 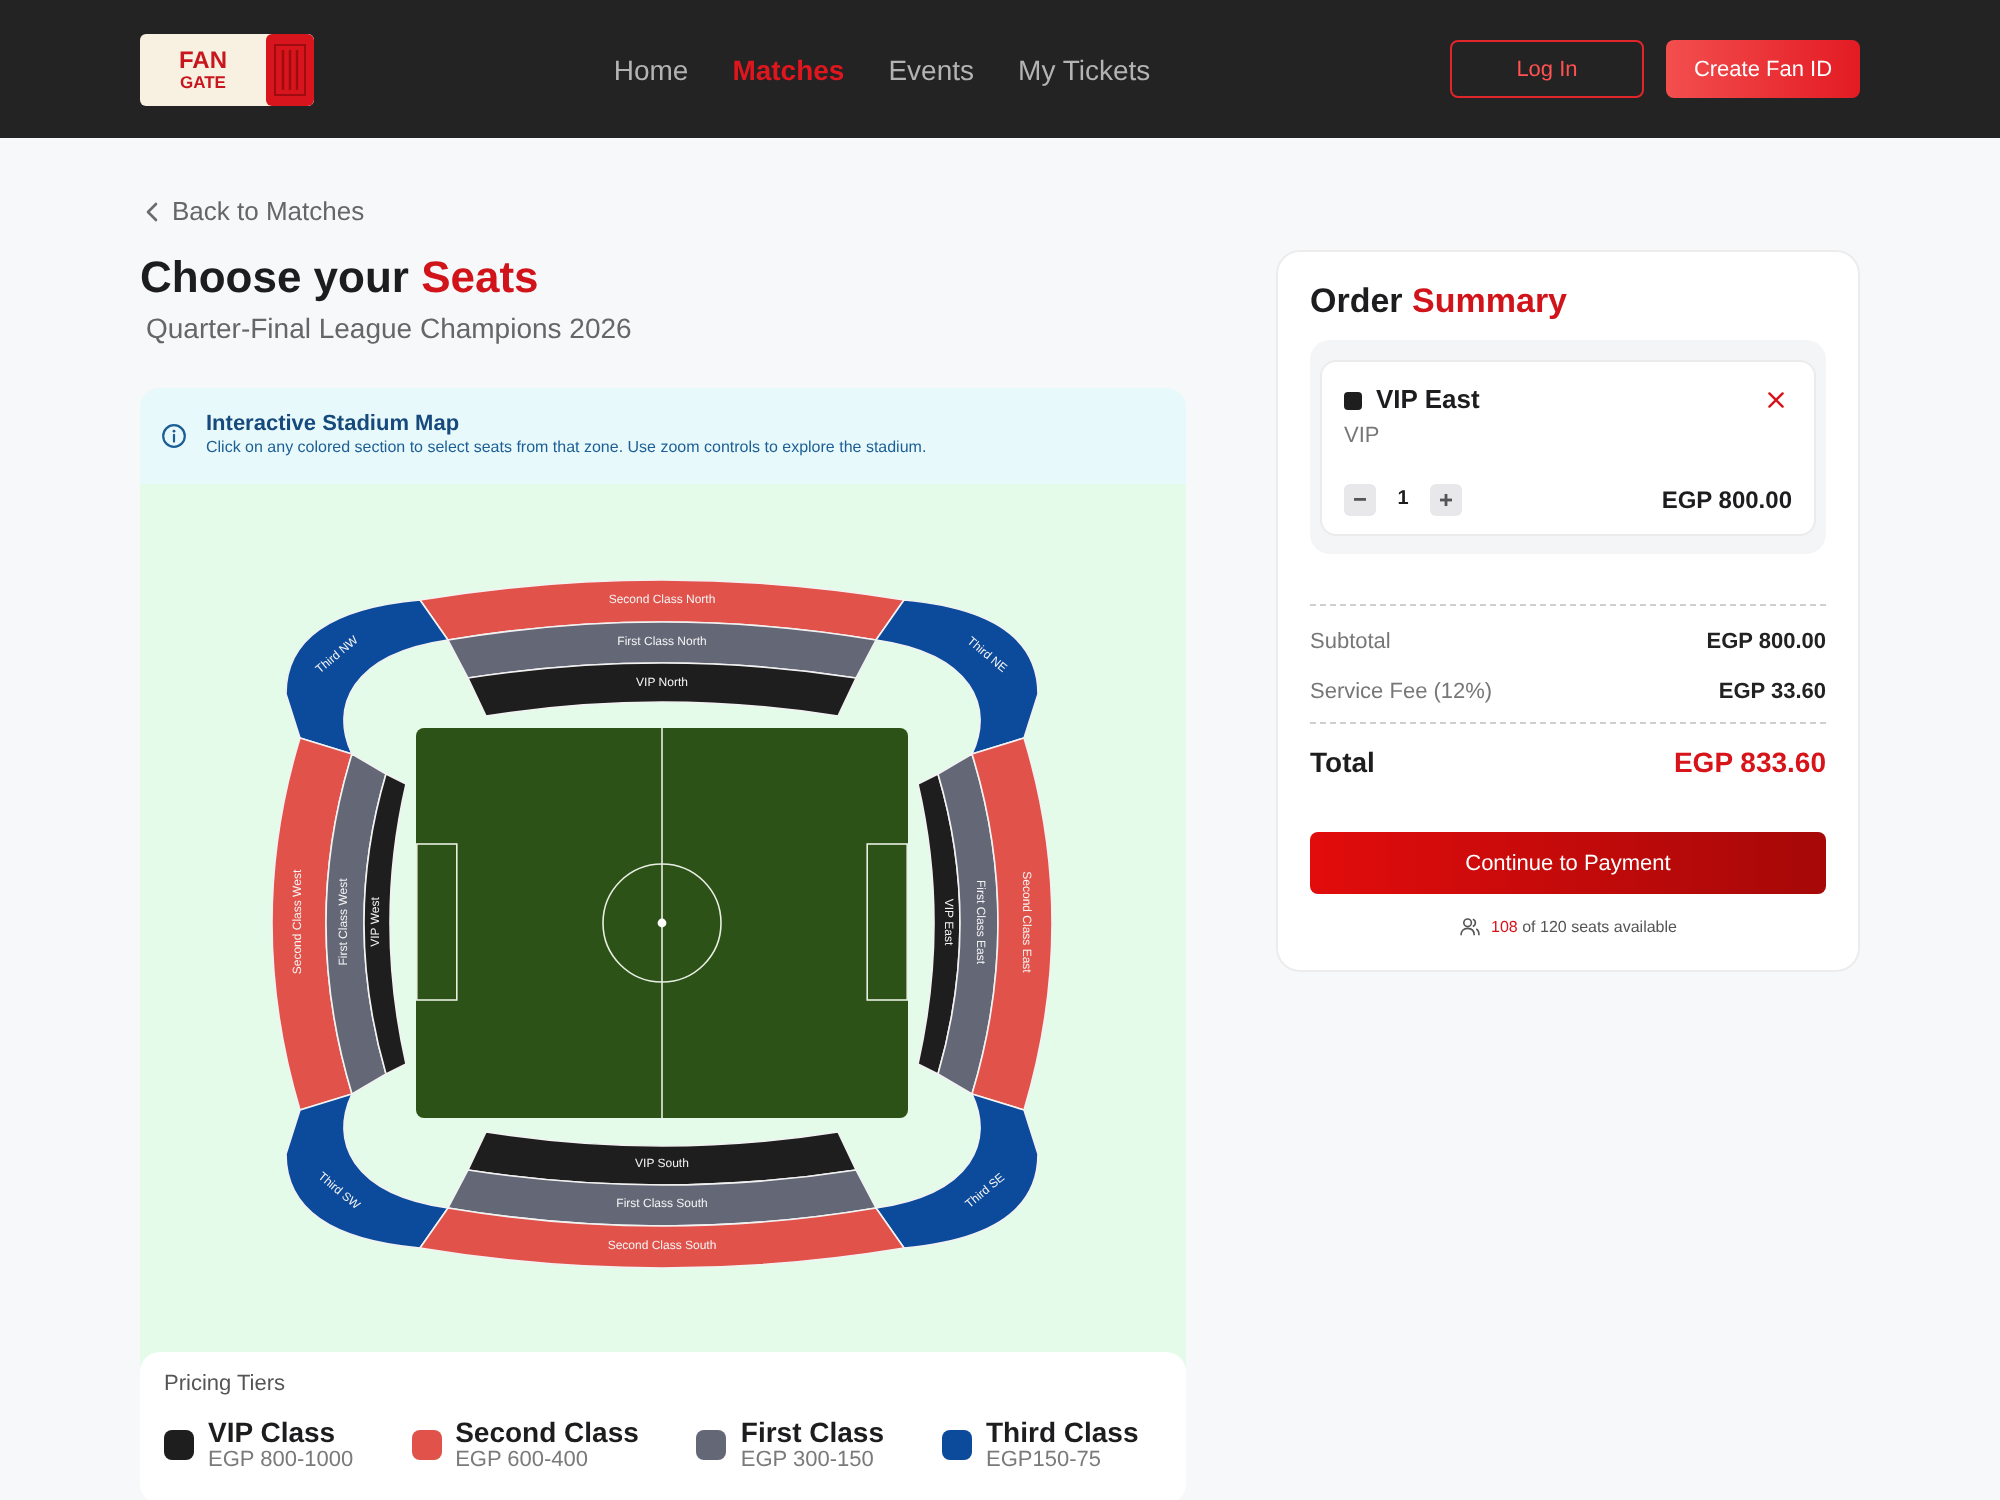 I want to click on seat-tier-label: VIP, so click(x=1363, y=436).